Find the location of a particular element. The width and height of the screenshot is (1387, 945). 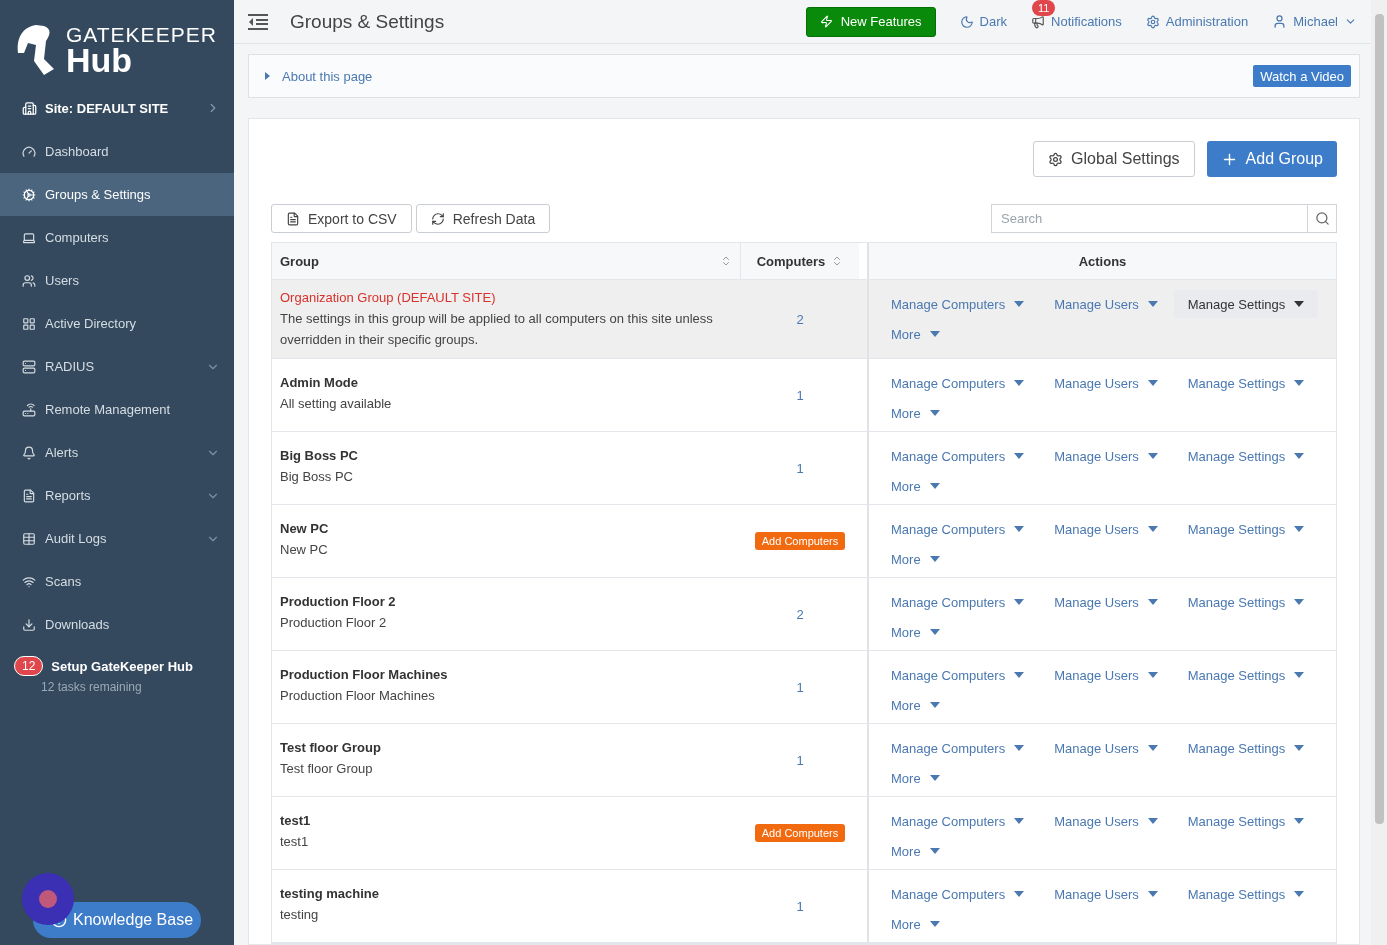

about-link: About this page is located at coordinates (327, 76).